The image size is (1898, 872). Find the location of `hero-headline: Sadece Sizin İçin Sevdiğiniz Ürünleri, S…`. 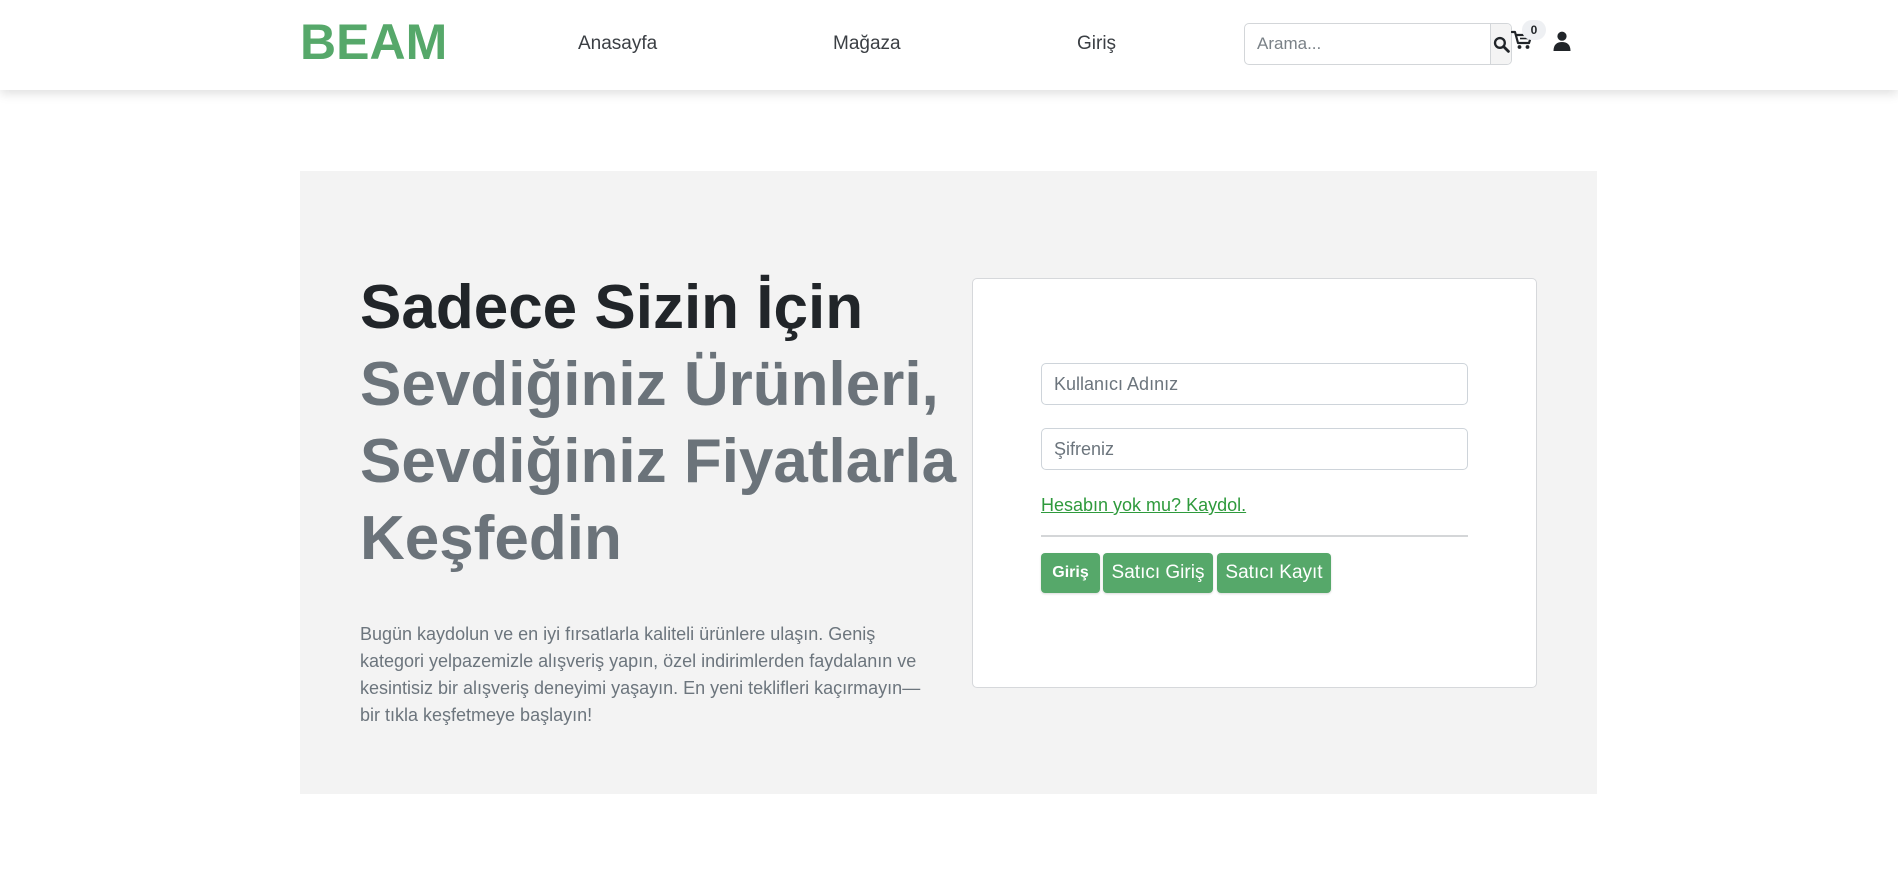

hero-headline: Sadece Sizin İçin Sevdiğiniz Ürünleri, S… is located at coordinates (660, 423).